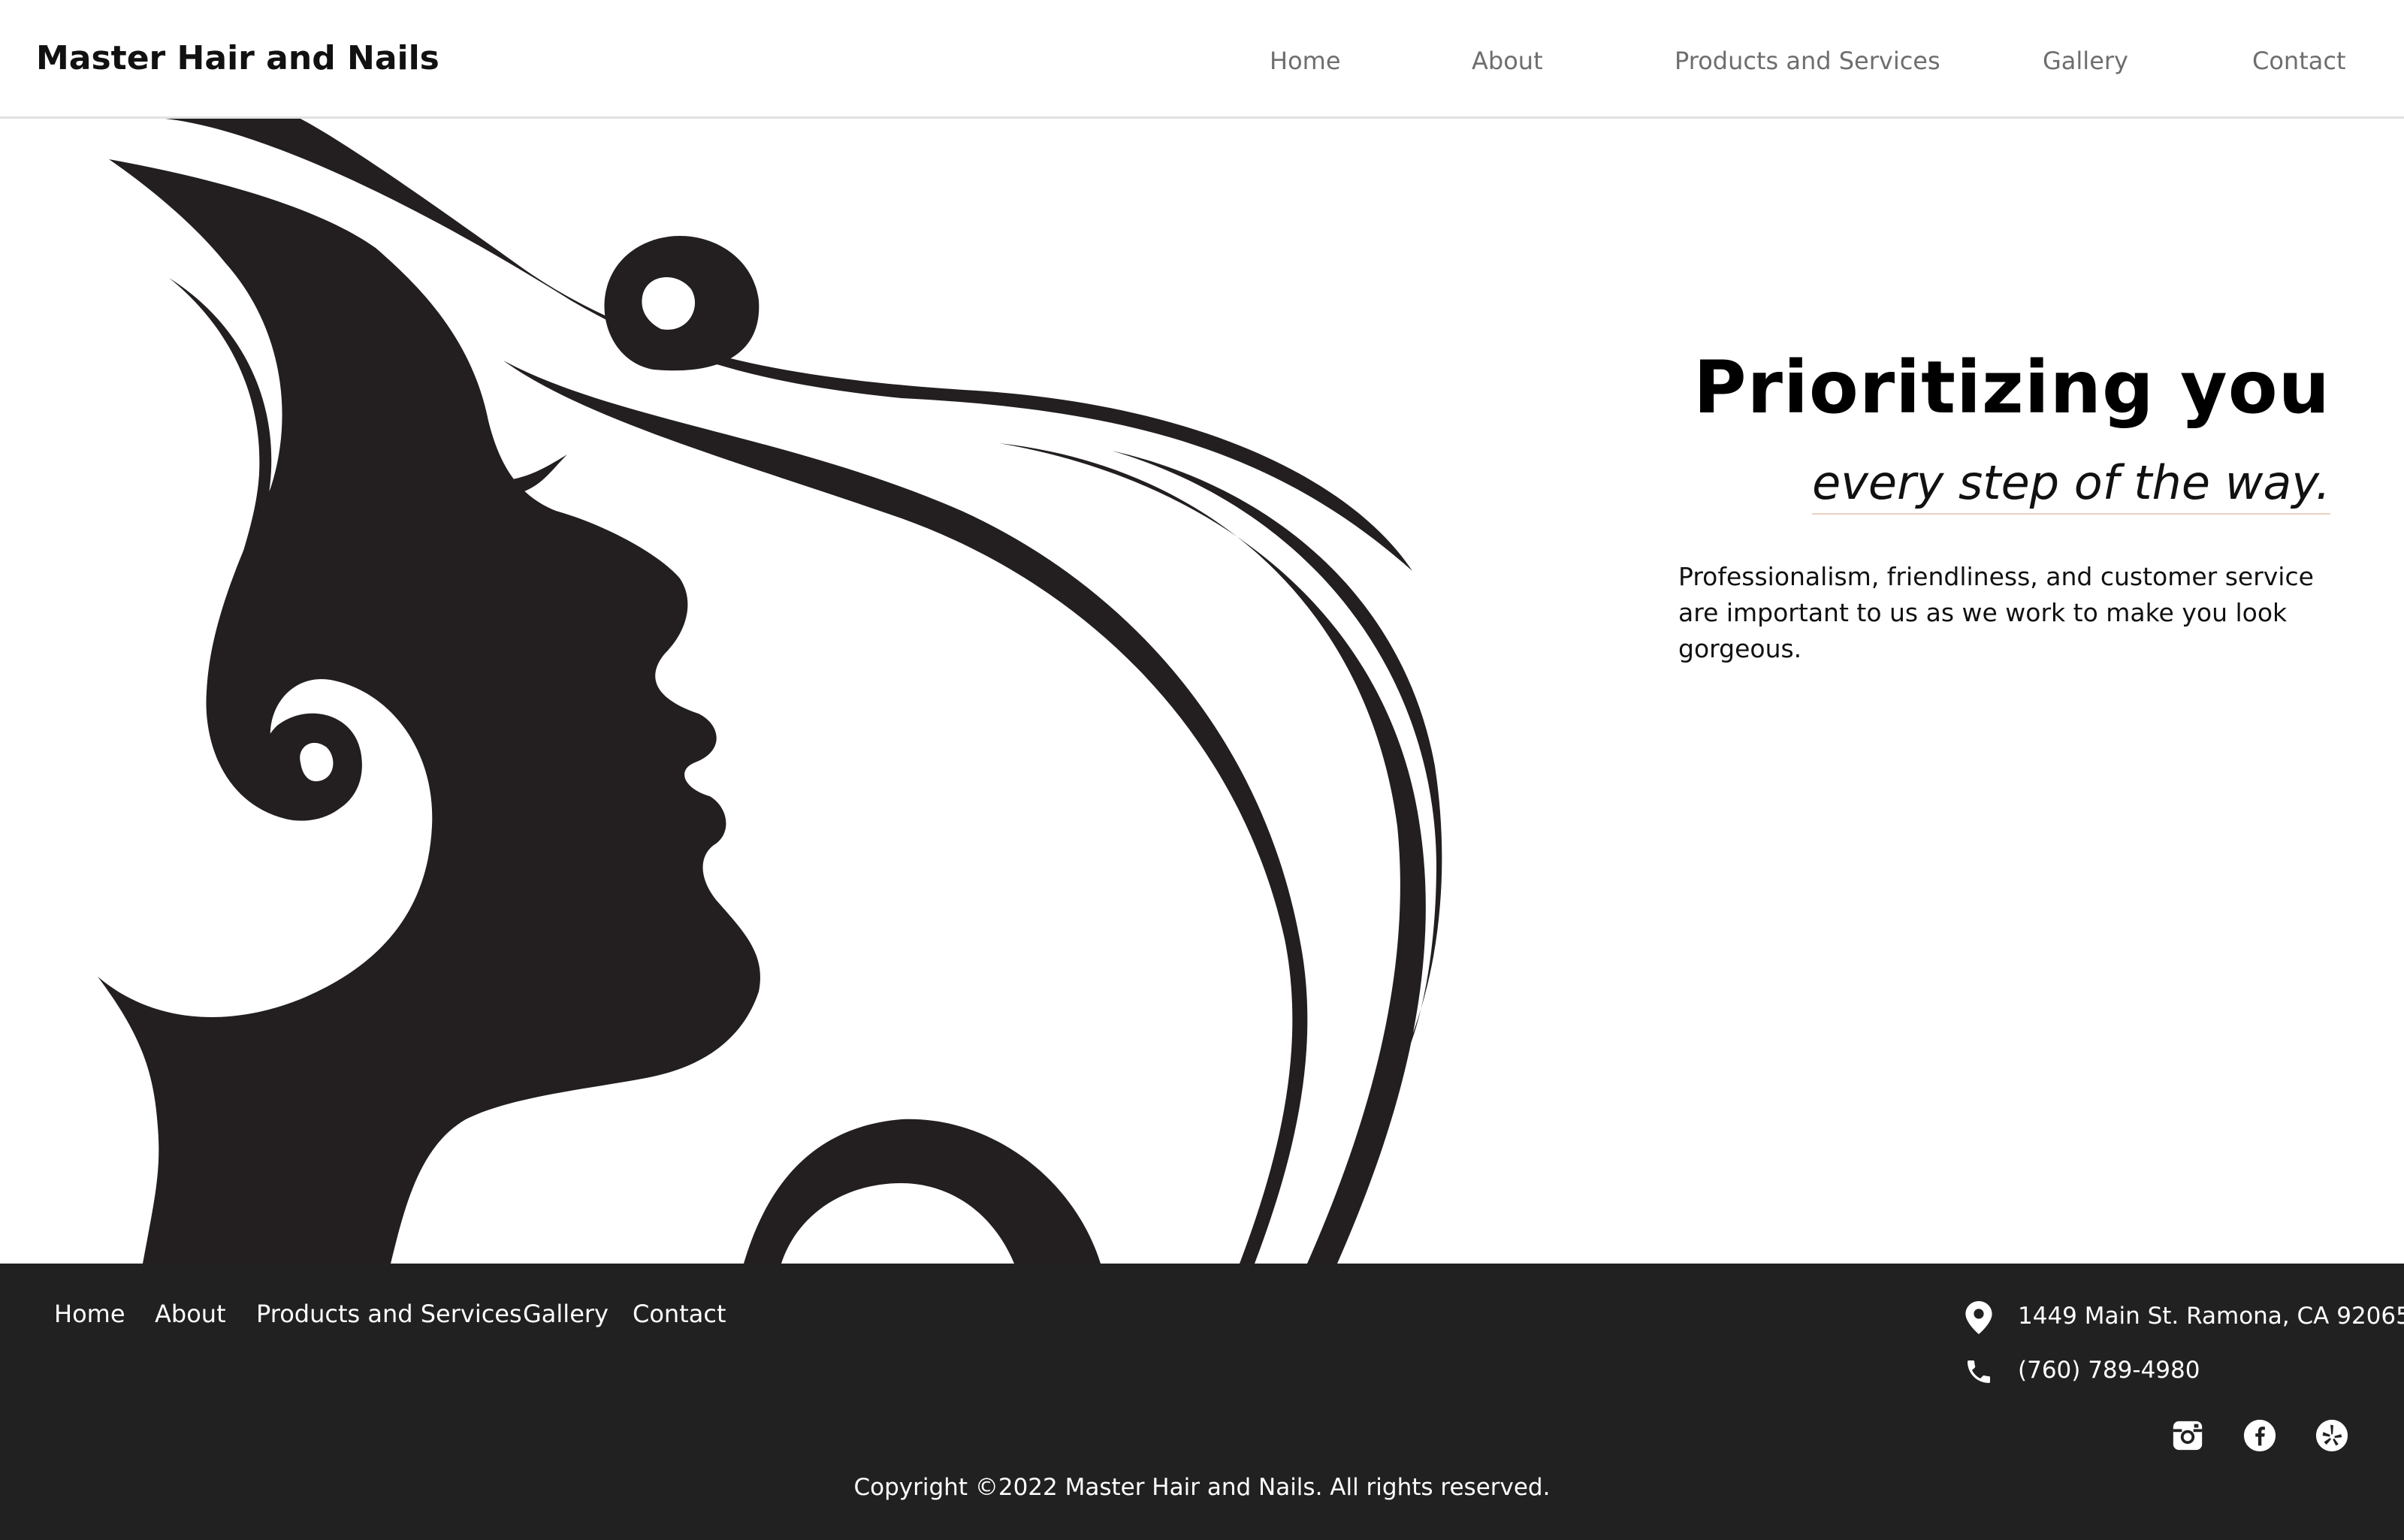  Describe the element at coordinates (311, 766) in the screenshot. I see `hair-left-curl` at that location.